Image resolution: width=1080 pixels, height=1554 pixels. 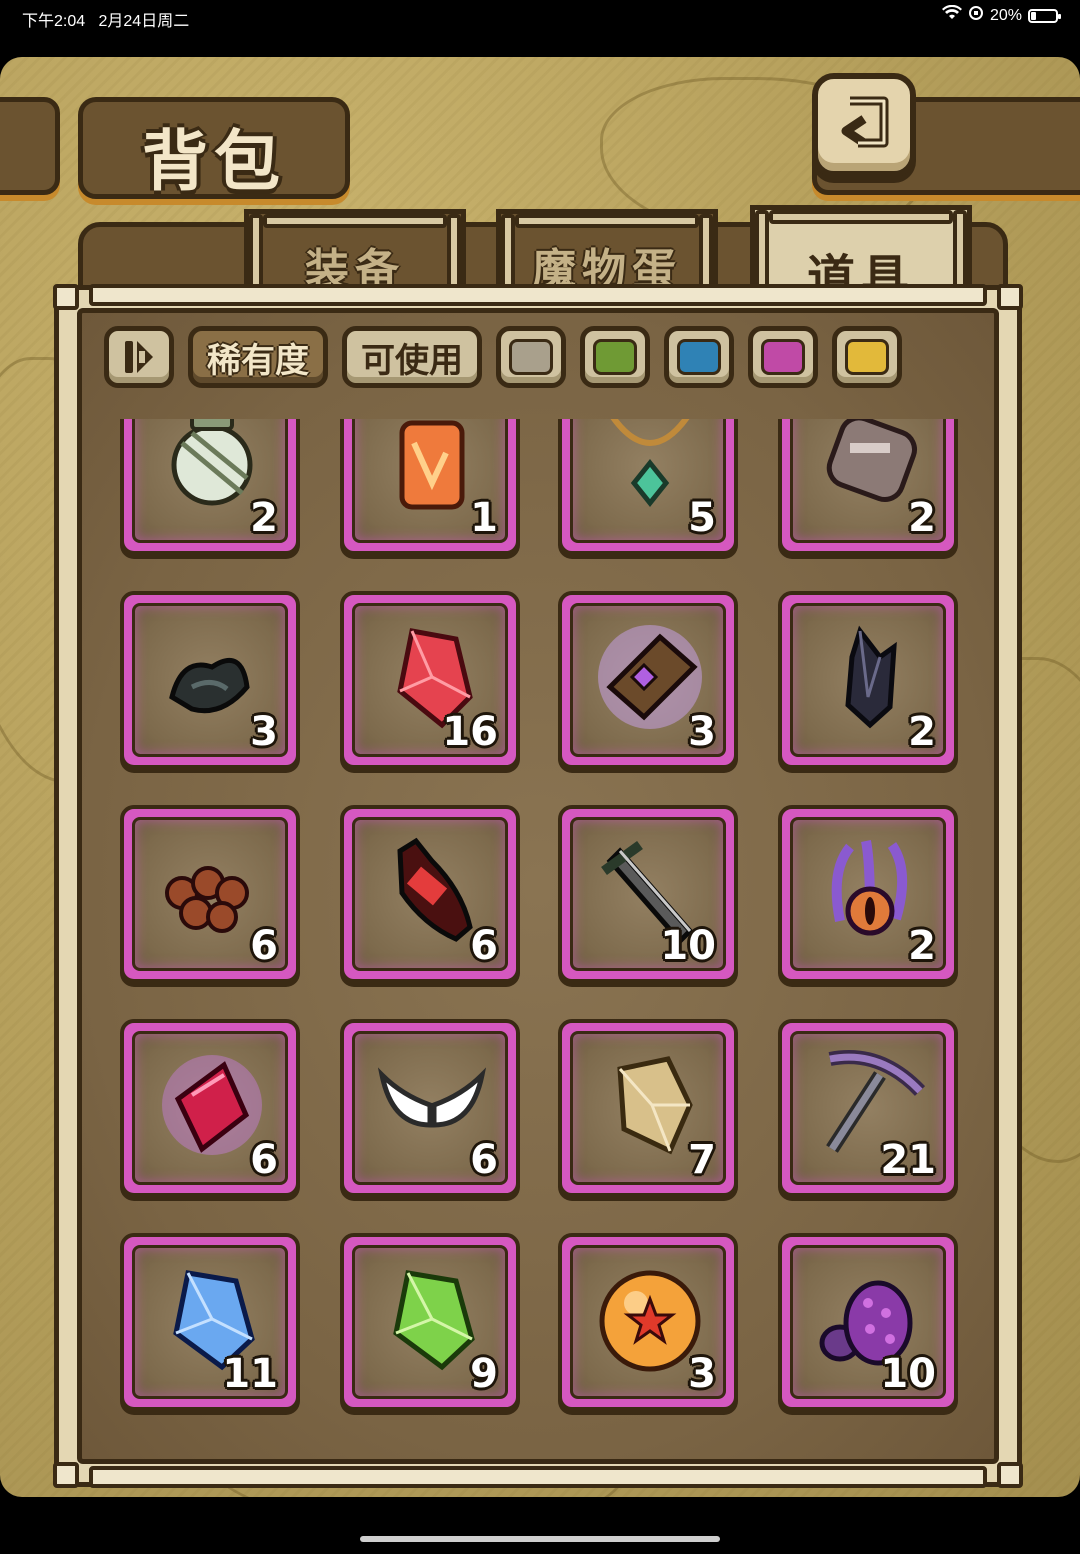 What do you see at coordinates (976, 15) in the screenshot?
I see `orientation-lock-icon` at bounding box center [976, 15].